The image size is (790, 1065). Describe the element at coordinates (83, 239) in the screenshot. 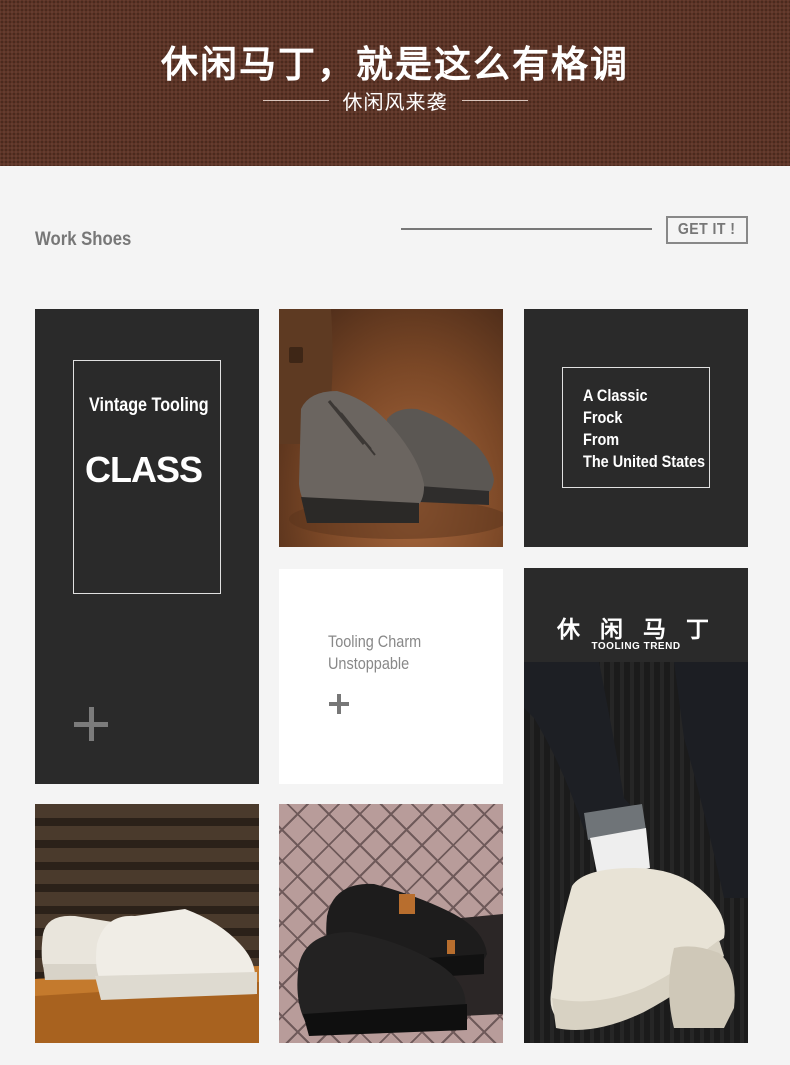

I see `section-title: Work Shoes` at that location.